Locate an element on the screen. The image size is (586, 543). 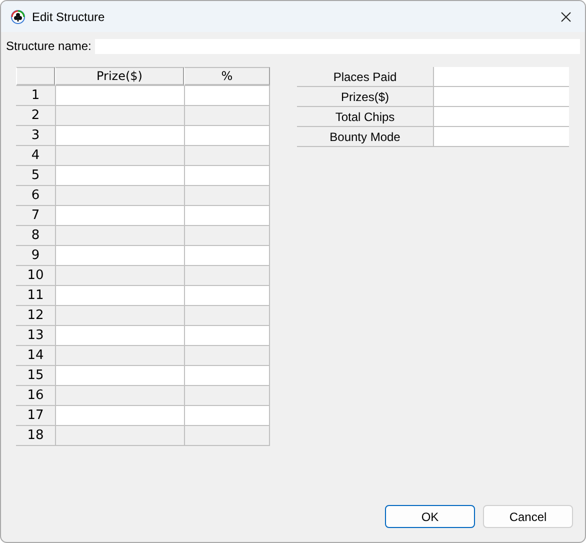
club-logo-icon is located at coordinates (18, 17).